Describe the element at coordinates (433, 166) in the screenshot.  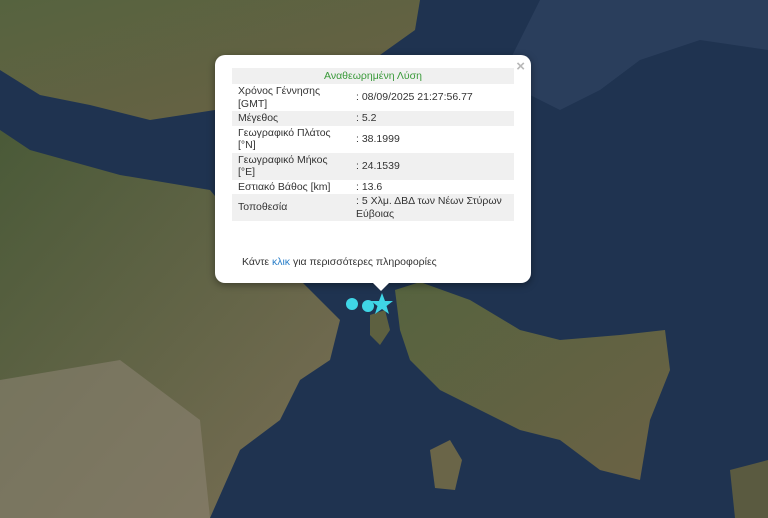
I see `row-value: : 24.1539` at that location.